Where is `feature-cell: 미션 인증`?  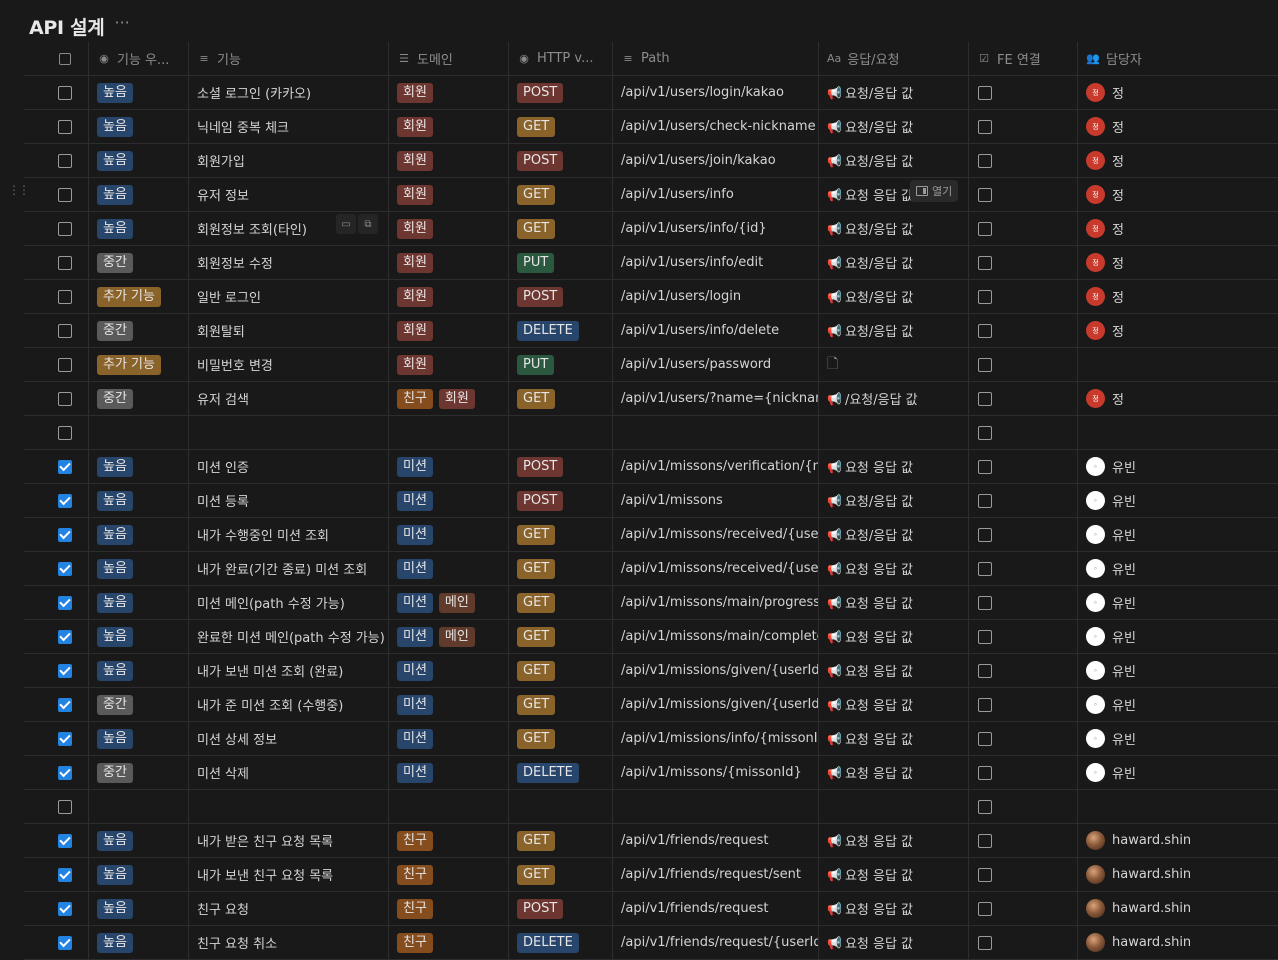
feature-cell: 미션 인증 is located at coordinates (289, 466).